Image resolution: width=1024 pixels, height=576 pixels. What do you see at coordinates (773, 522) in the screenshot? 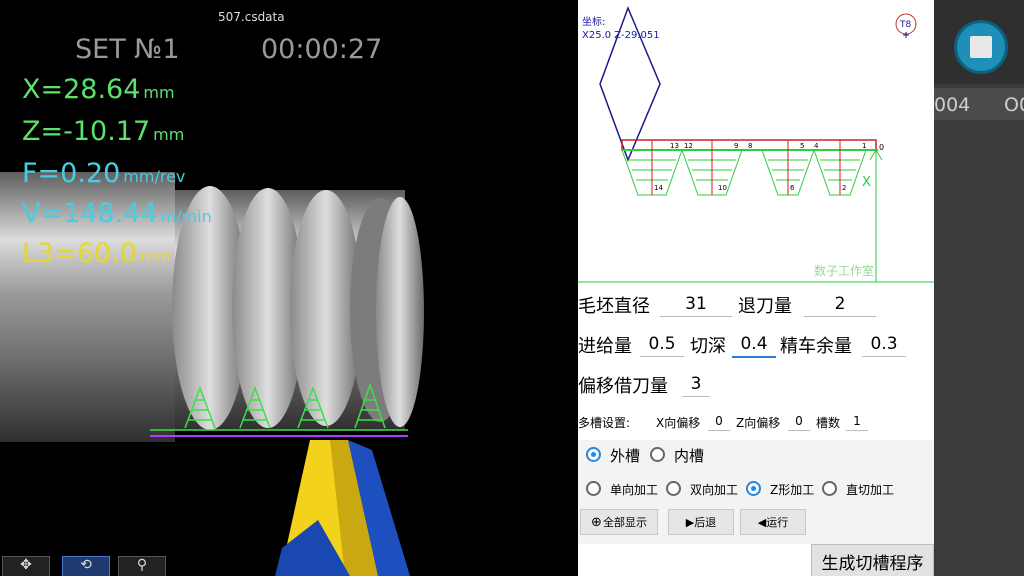
I see `run-button: ◀运行` at bounding box center [773, 522].